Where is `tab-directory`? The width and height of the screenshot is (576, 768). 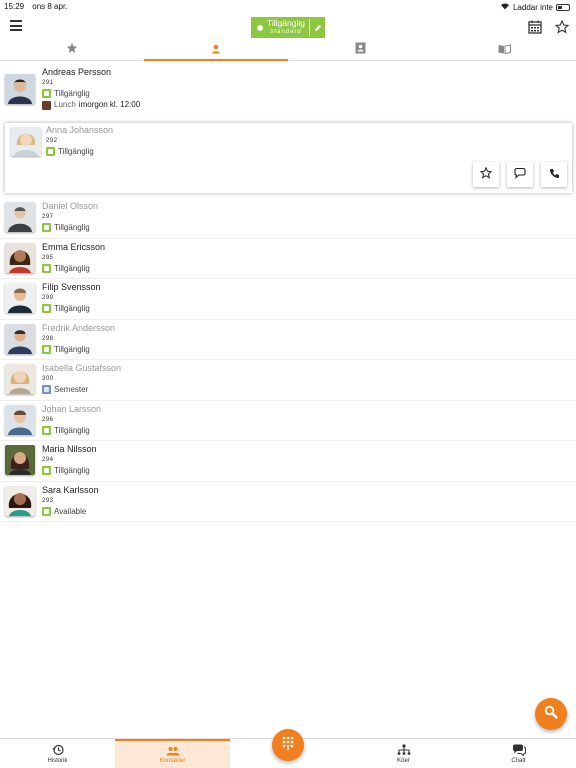 tab-directory is located at coordinates (504, 50).